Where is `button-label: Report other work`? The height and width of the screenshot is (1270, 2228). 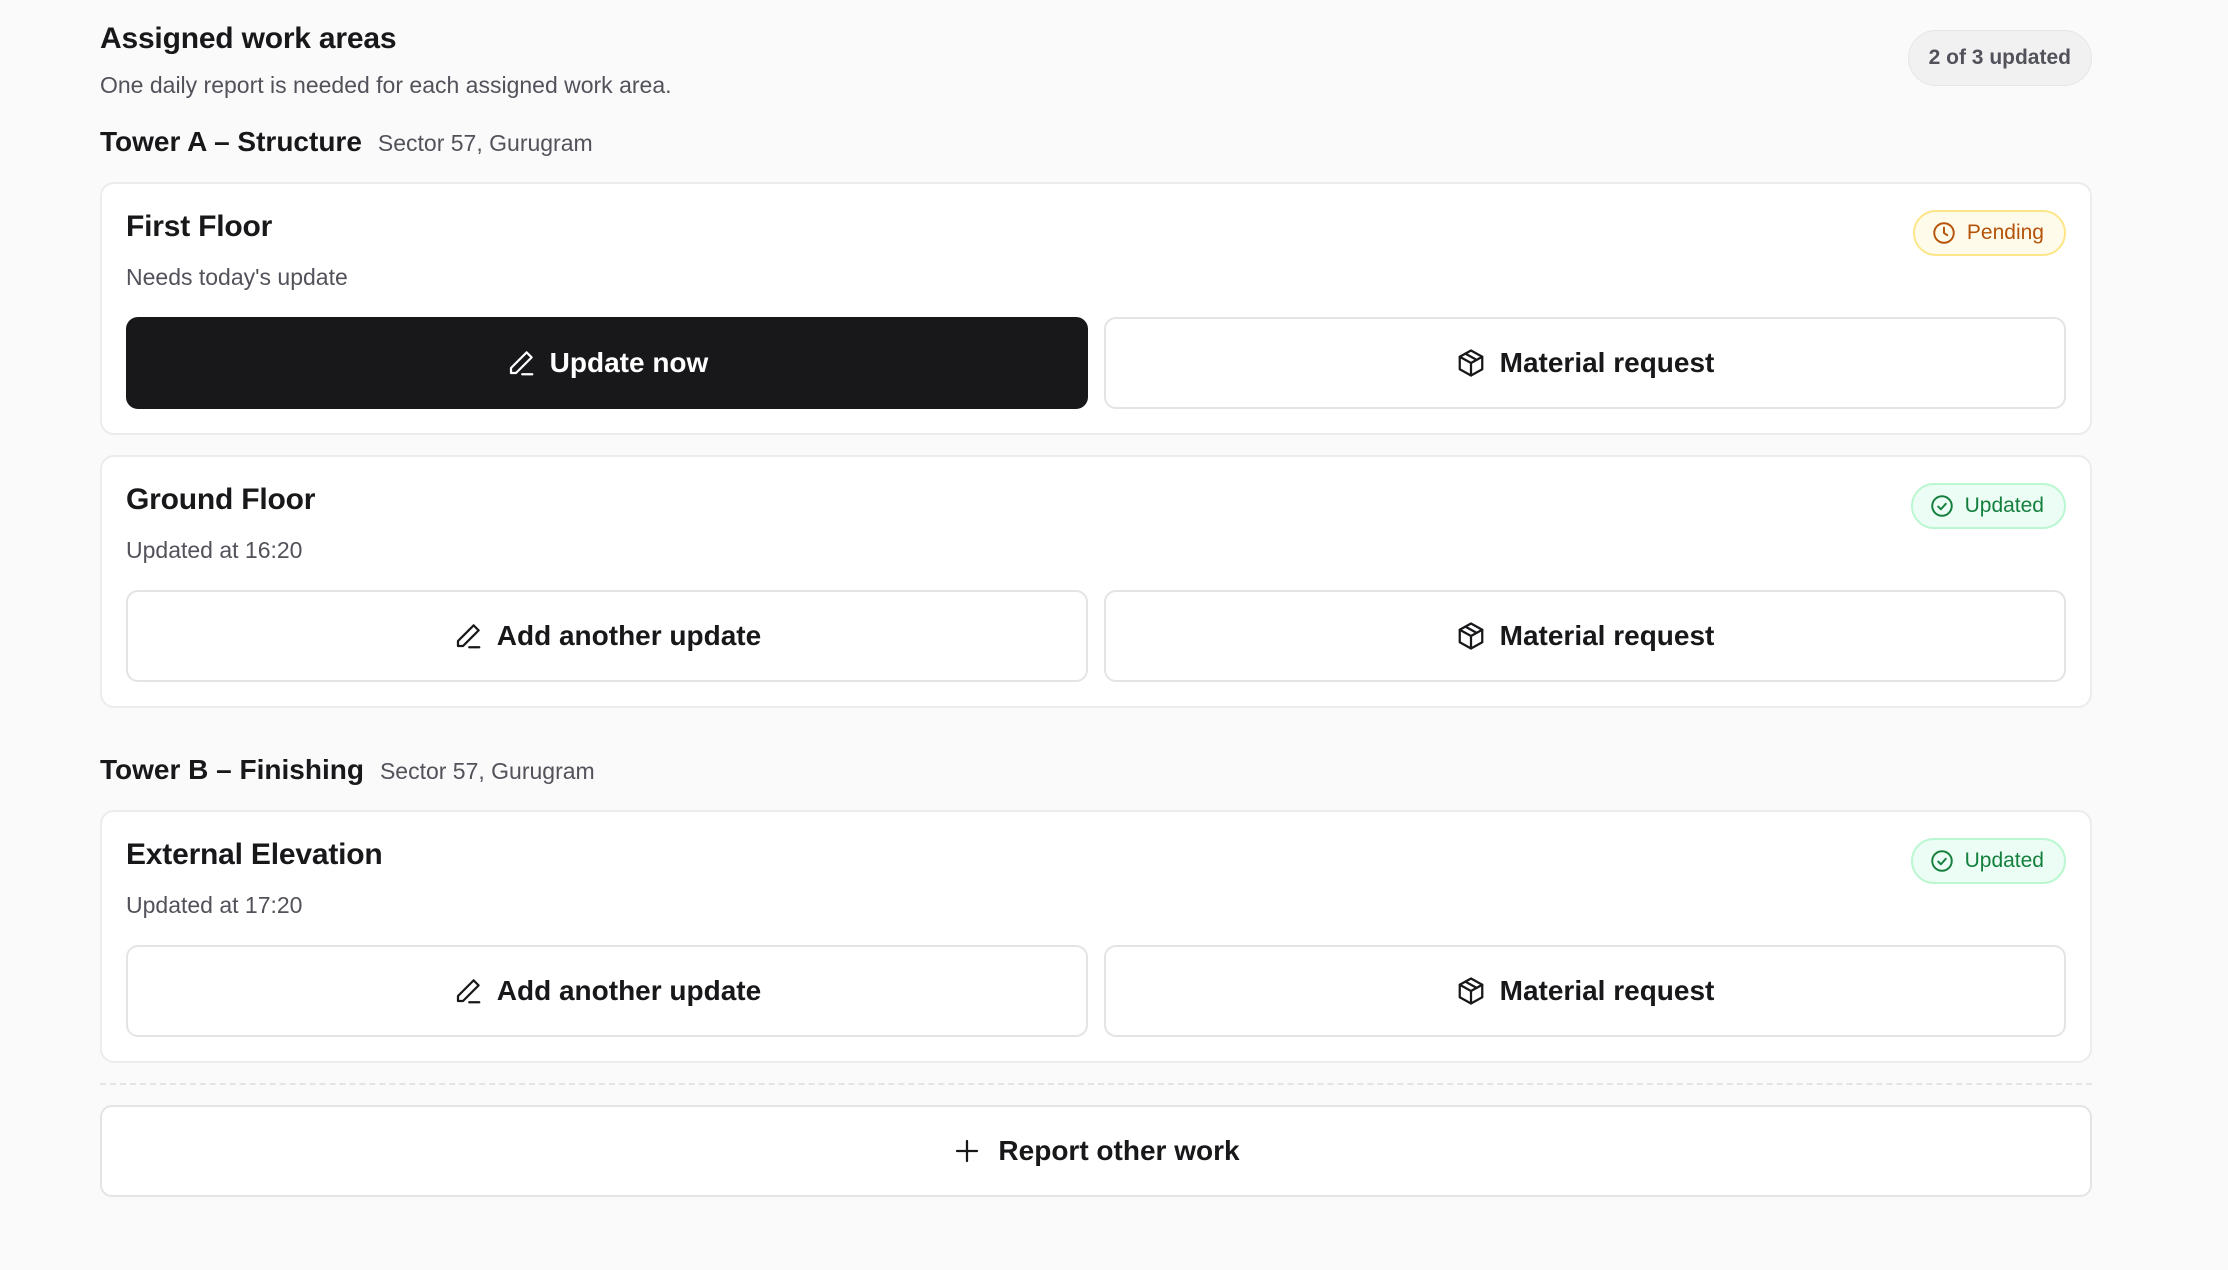 button-label: Report other work is located at coordinates (1119, 1150).